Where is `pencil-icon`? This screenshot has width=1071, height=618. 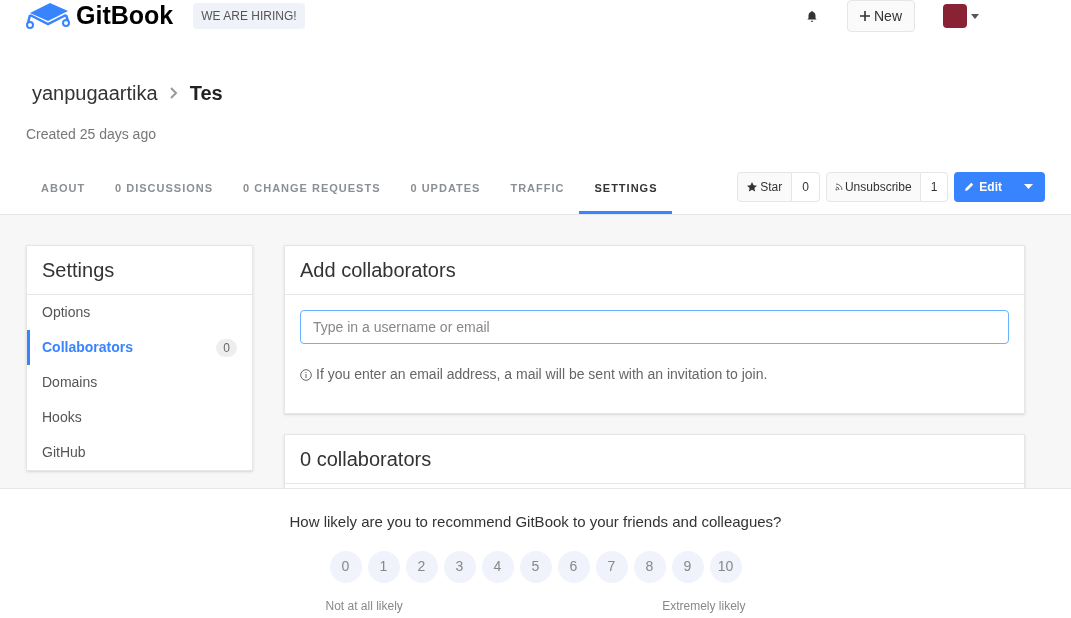 pencil-icon is located at coordinates (970, 186).